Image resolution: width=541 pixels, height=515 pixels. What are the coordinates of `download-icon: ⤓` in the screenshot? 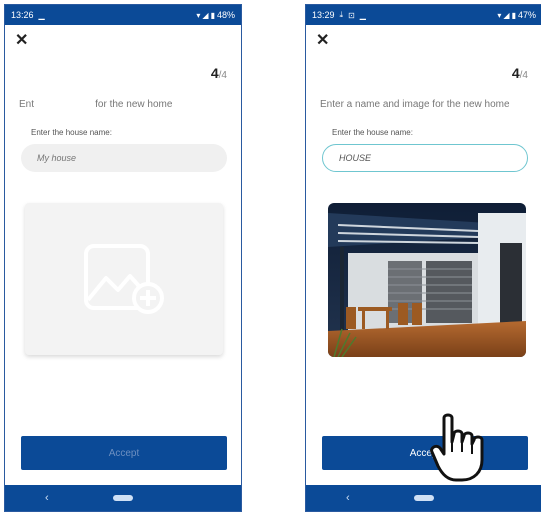 It's located at (341, 14).